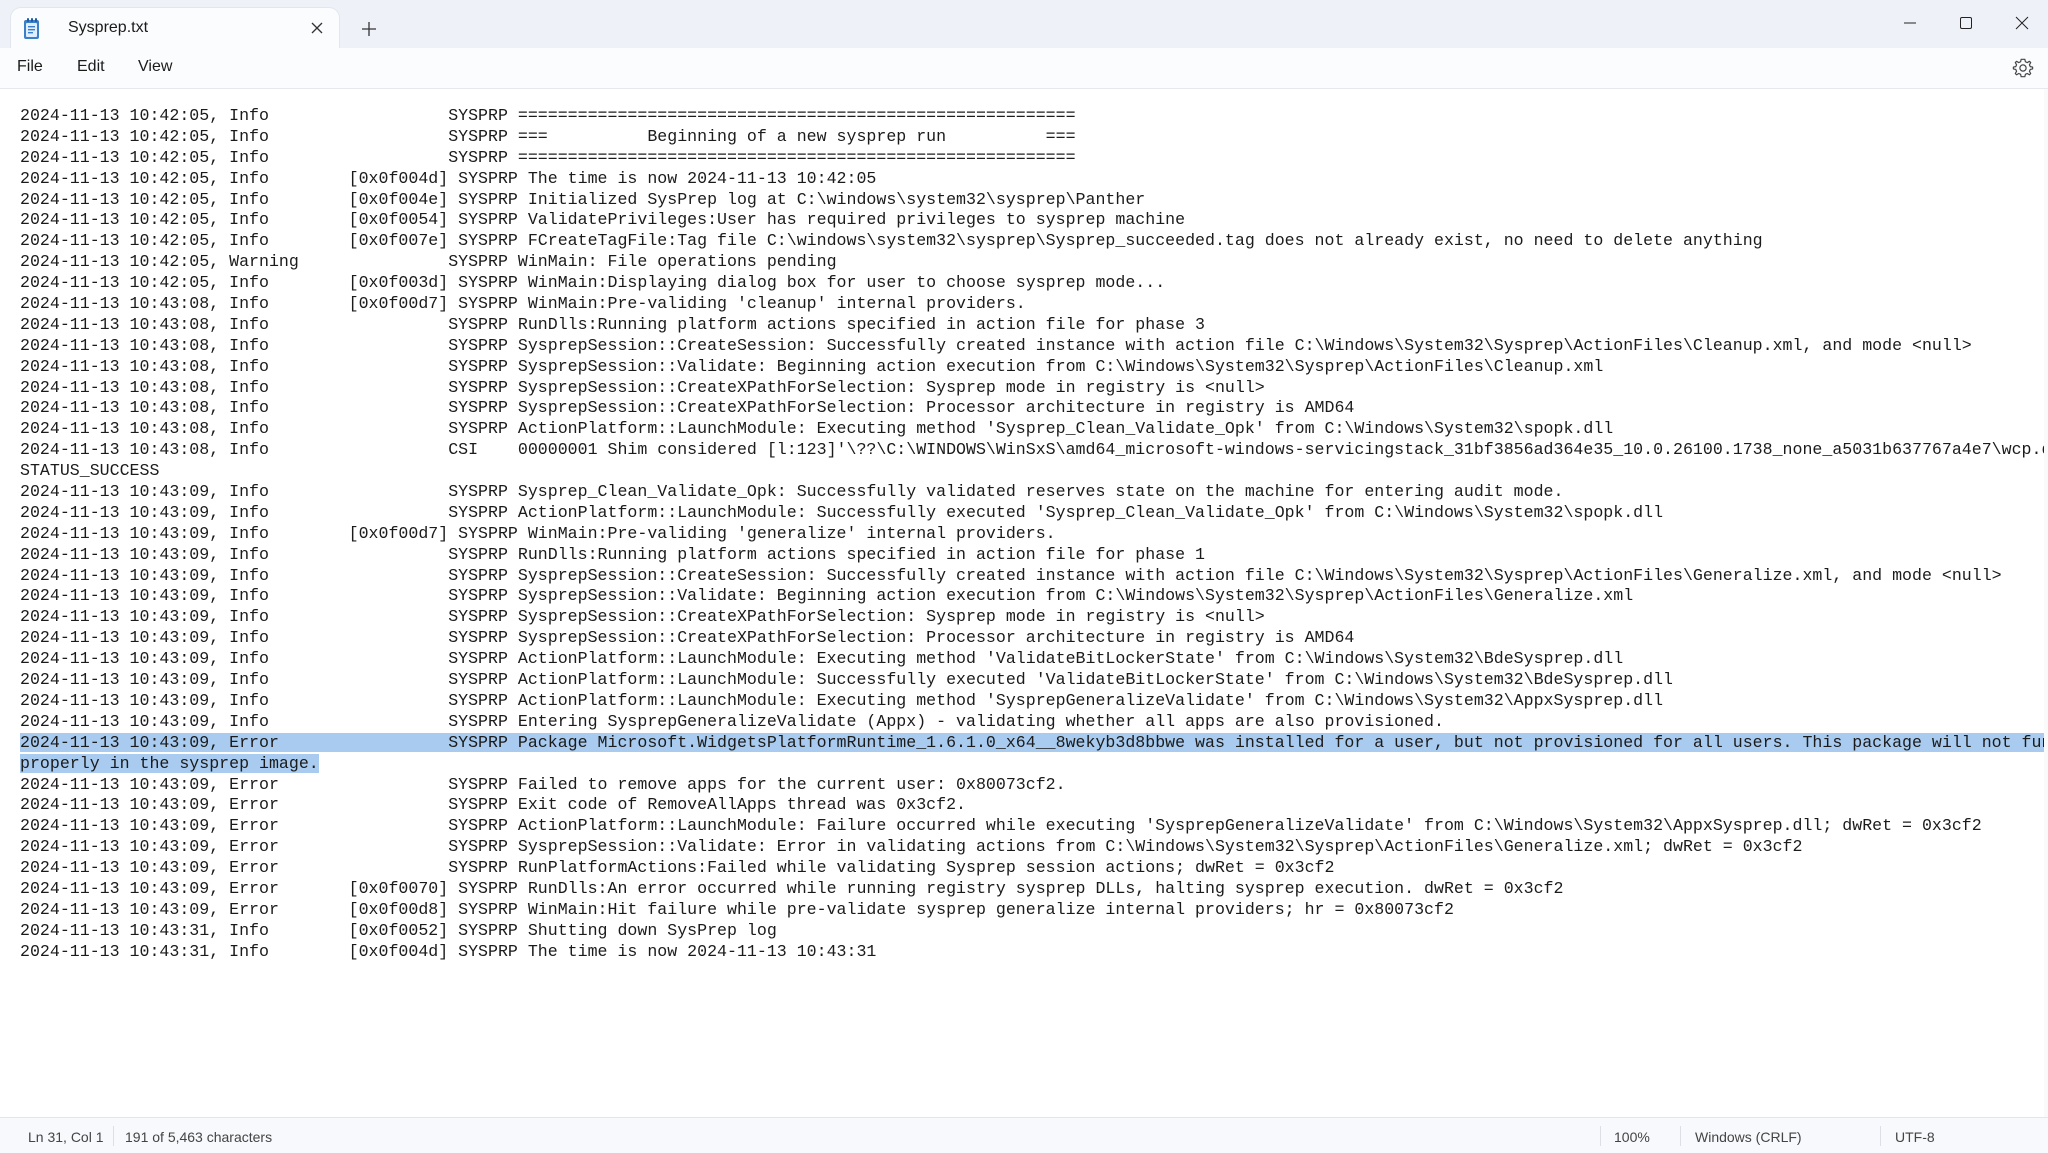 Image resolution: width=2048 pixels, height=1153 pixels. Describe the element at coordinates (2023, 68) in the screenshot. I see `gear-icon` at that location.